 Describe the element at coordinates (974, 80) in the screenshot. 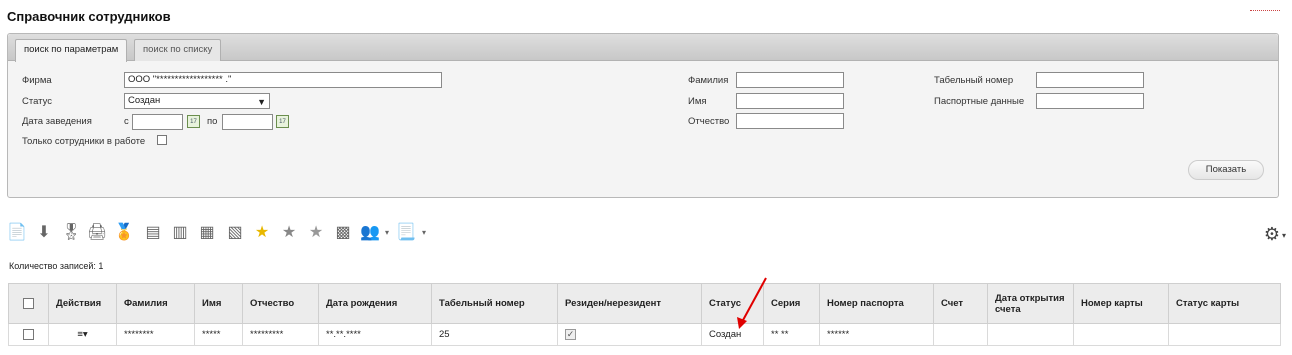

I see `tabnum-label: Табельный номер` at that location.